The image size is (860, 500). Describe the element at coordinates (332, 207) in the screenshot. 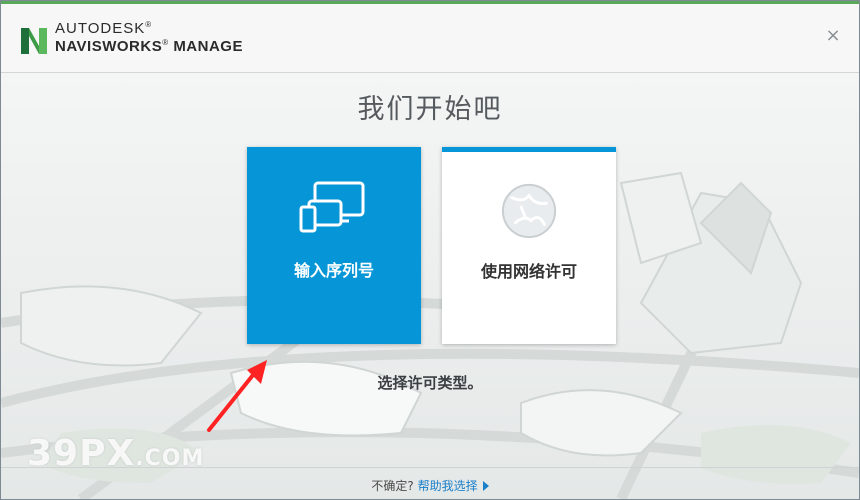

I see `devices-icon` at that location.